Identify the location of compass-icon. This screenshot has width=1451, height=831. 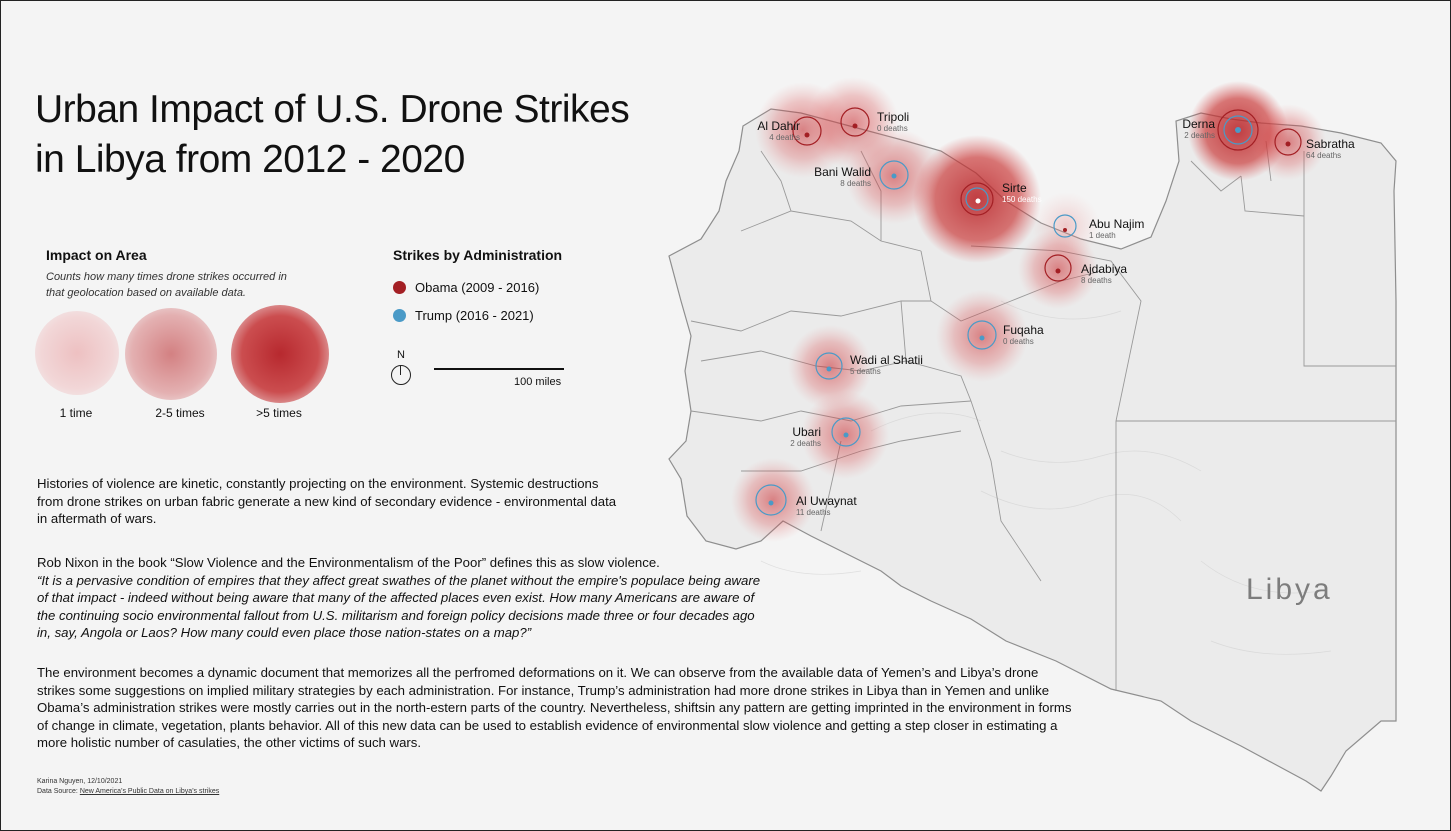
(401, 375).